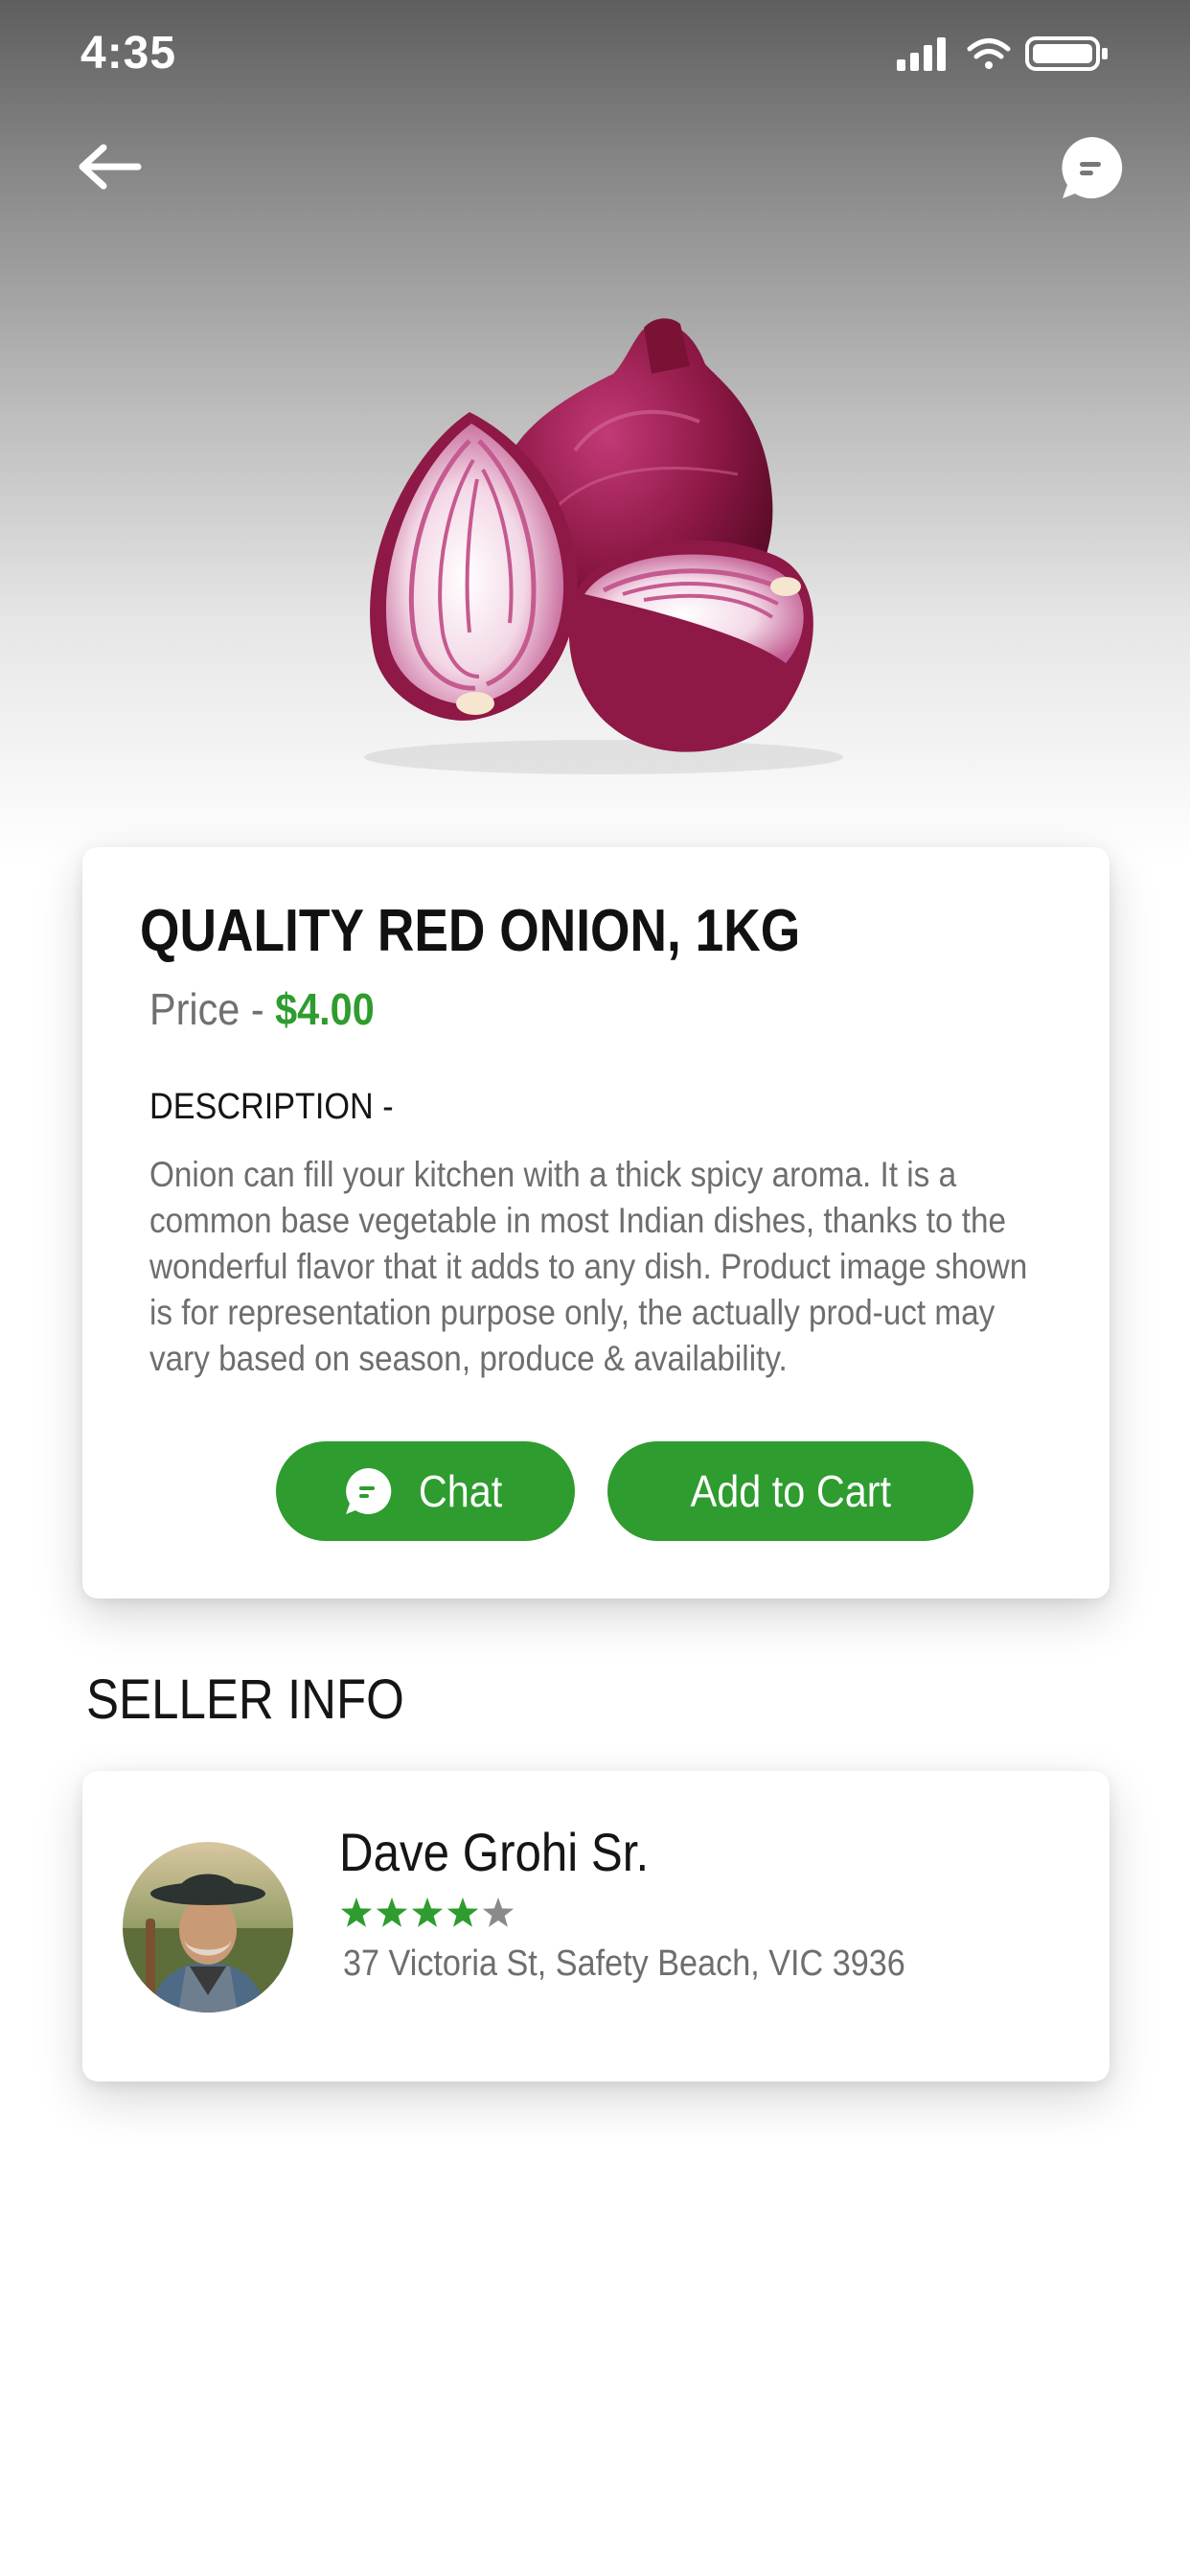  I want to click on price-value: $4.00, so click(325, 1009).